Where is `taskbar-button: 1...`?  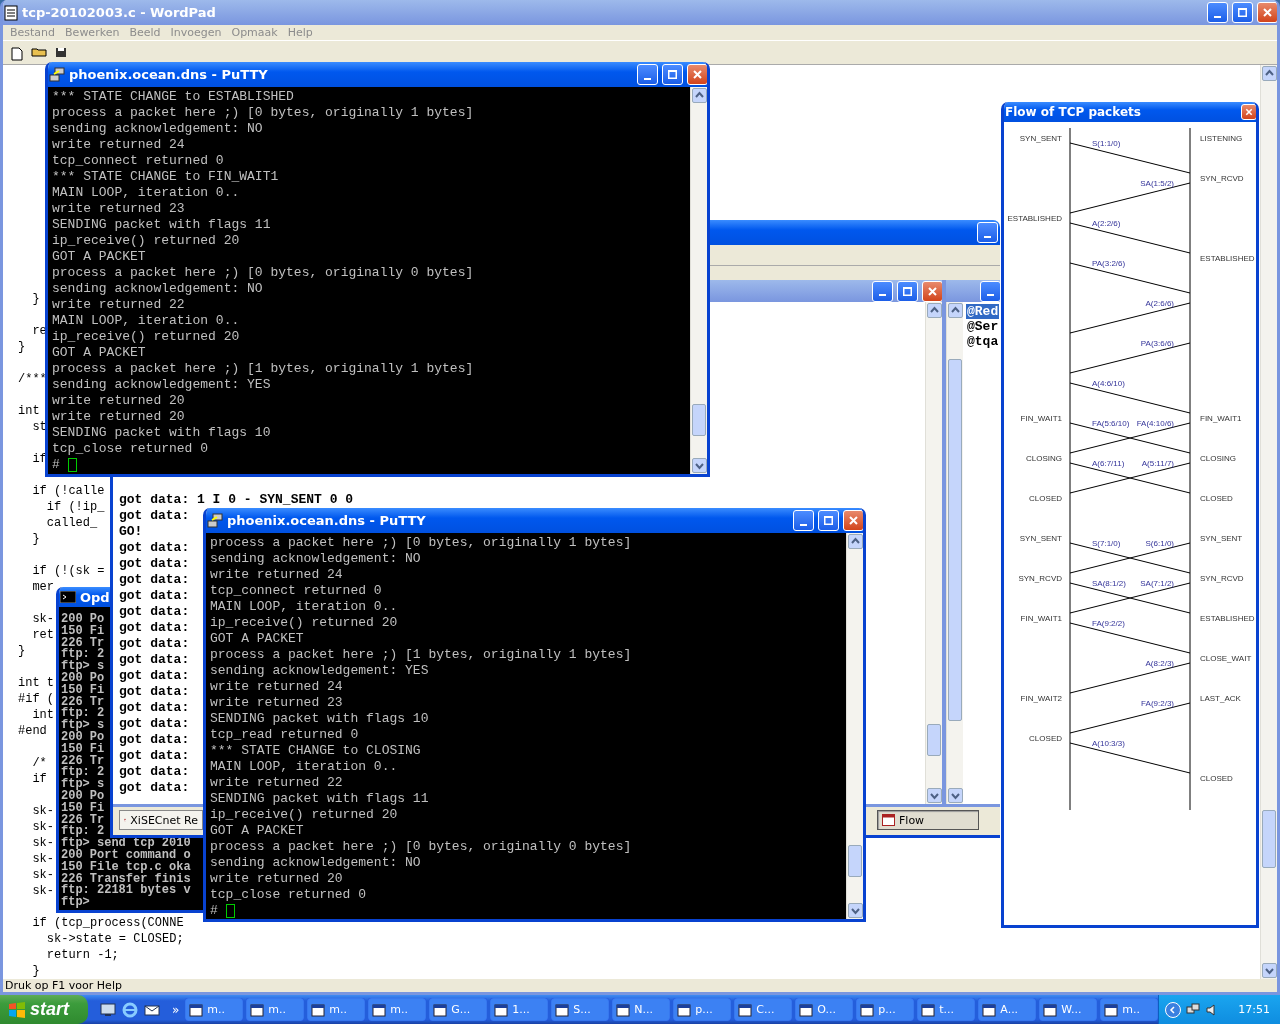 taskbar-button: 1... is located at coordinates (519, 1009).